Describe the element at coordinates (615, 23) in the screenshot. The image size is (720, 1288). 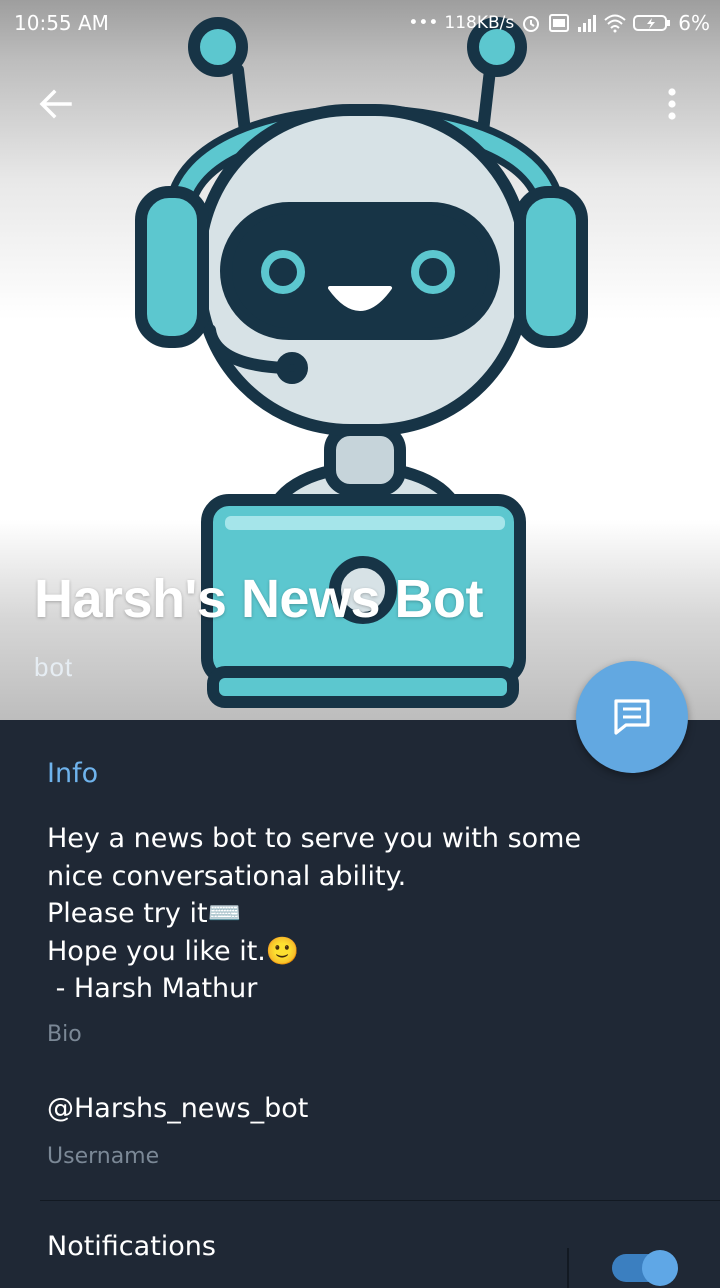
I see `wifi-icon` at that location.